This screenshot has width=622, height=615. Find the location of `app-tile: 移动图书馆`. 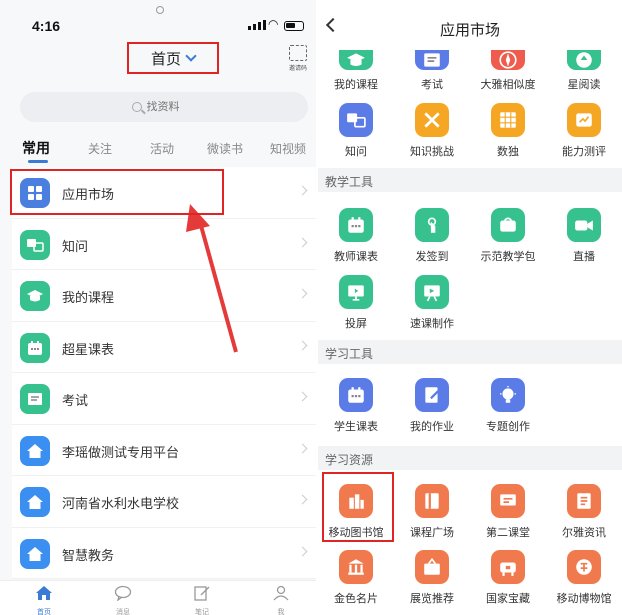

app-tile: 移动图书馆 is located at coordinates (356, 507).